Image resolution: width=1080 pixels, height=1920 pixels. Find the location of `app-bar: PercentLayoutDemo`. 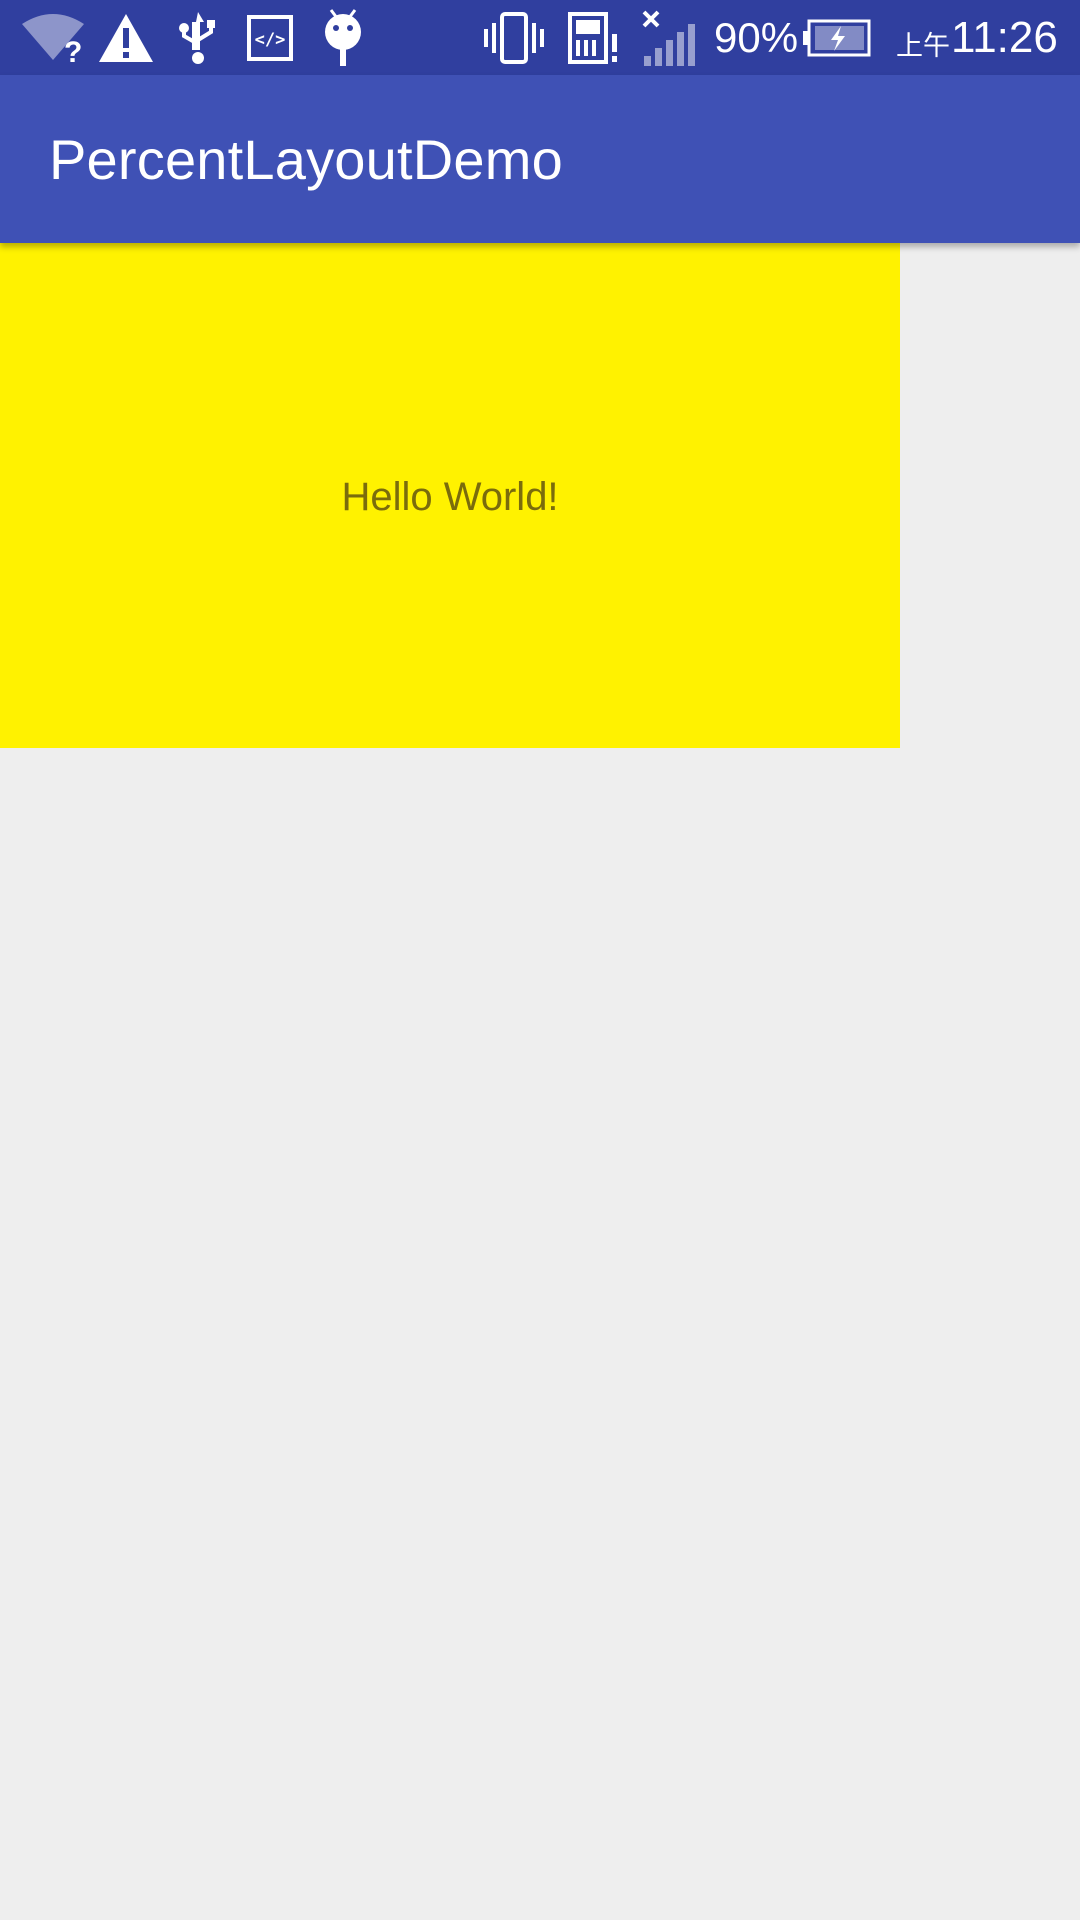

app-bar: PercentLayoutDemo is located at coordinates (540, 159).